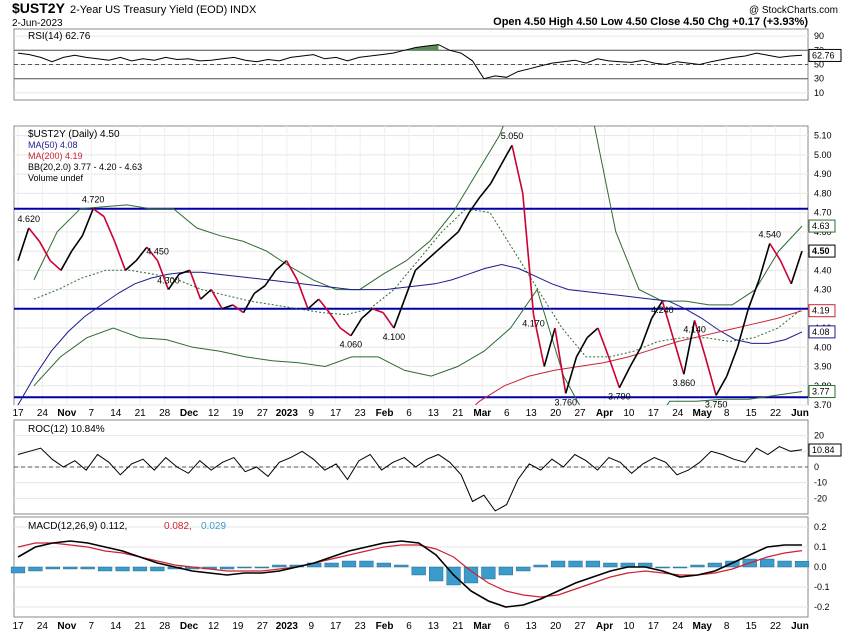 This screenshot has width=850, height=633. I want to click on price-annotation: 3.760, so click(565, 402).